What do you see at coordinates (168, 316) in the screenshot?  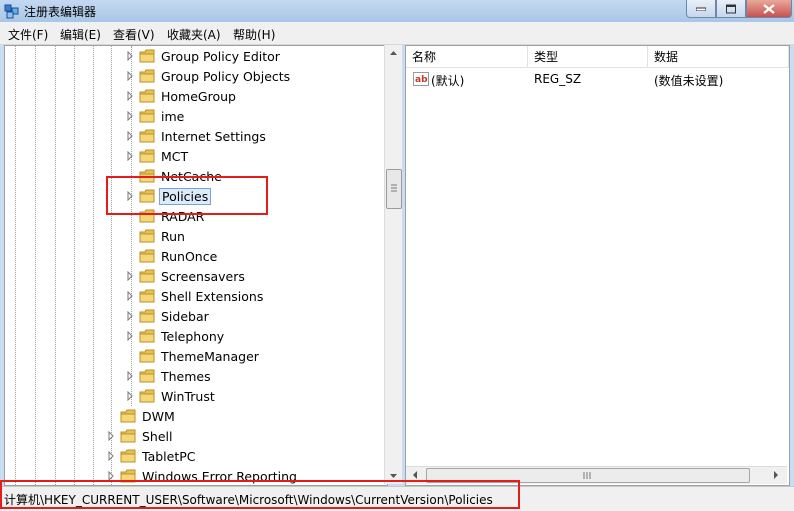 I see `tree-node: Sidebar` at bounding box center [168, 316].